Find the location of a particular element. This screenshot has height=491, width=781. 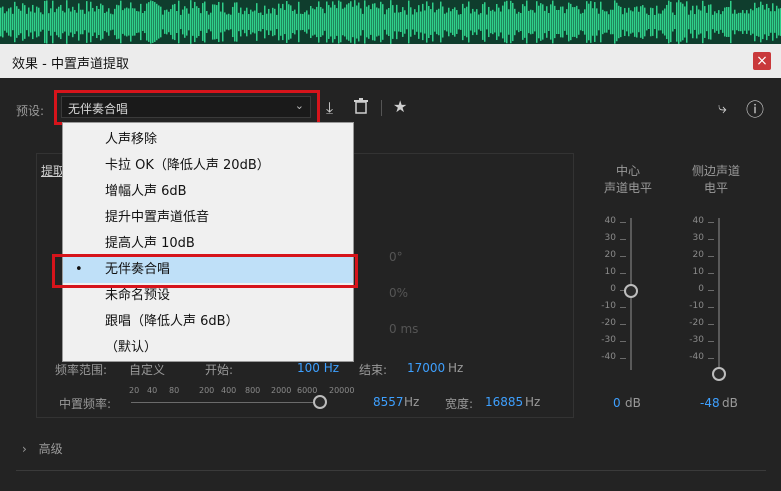

preset-option: 增幅人声 6dB is located at coordinates (208, 192).